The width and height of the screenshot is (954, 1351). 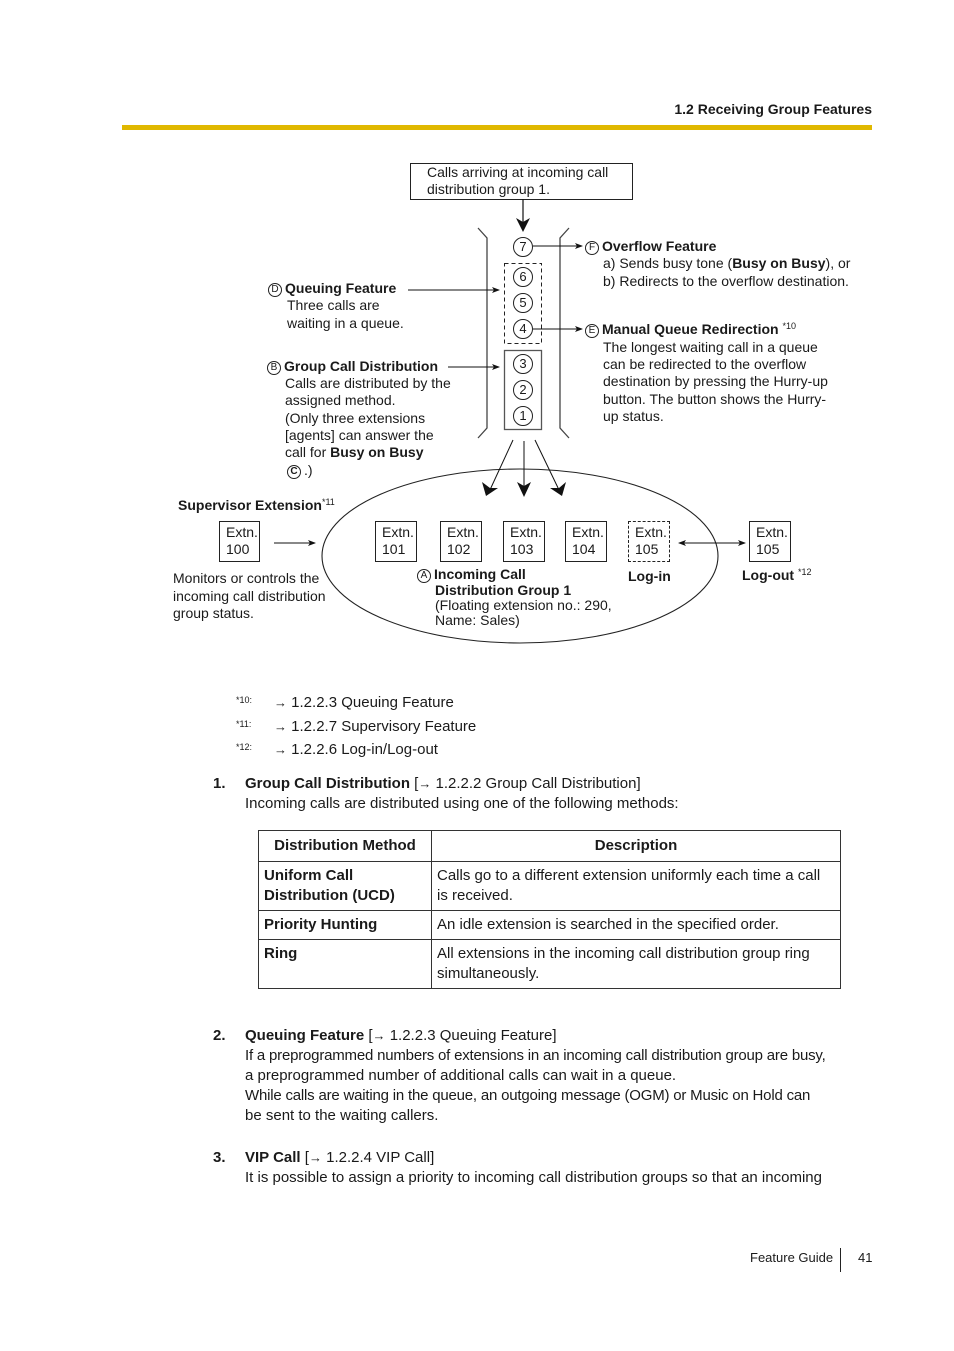 What do you see at coordinates (523, 329) in the screenshot?
I see `queue-call-4: 4` at bounding box center [523, 329].